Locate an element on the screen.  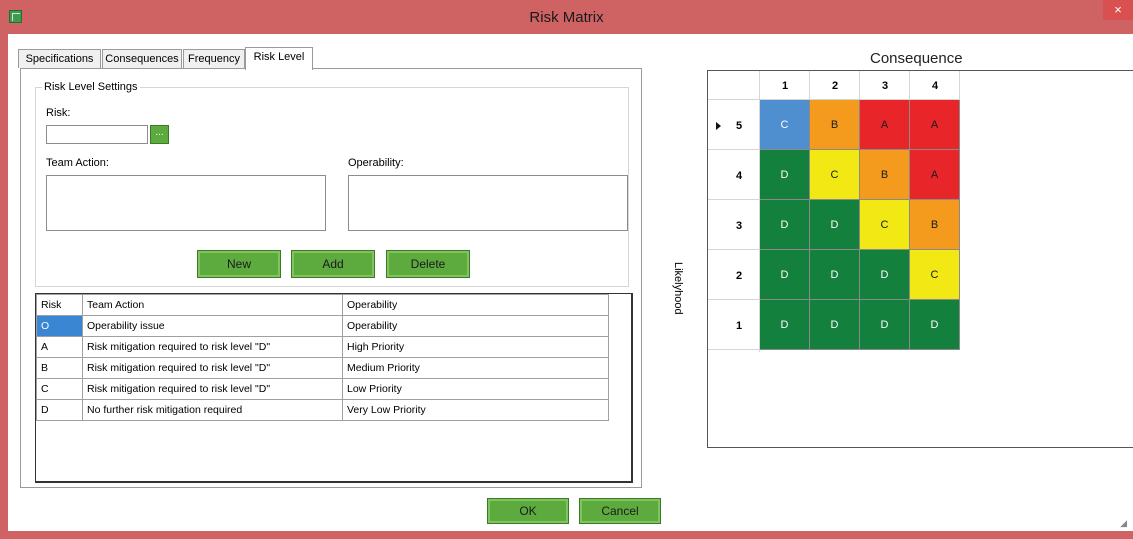
column-header-operability: Operability is located at coordinates (475, 305).